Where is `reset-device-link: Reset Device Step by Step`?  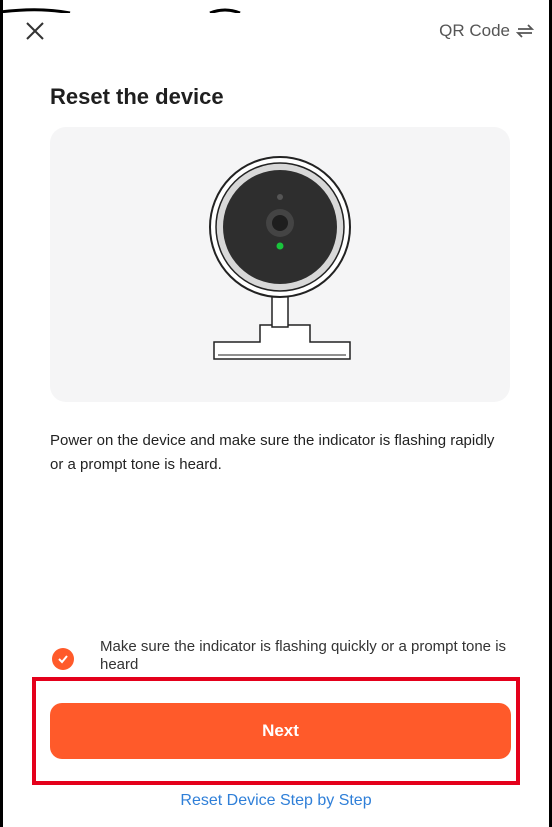
reset-device-link: Reset Device Step by Step is located at coordinates (276, 801).